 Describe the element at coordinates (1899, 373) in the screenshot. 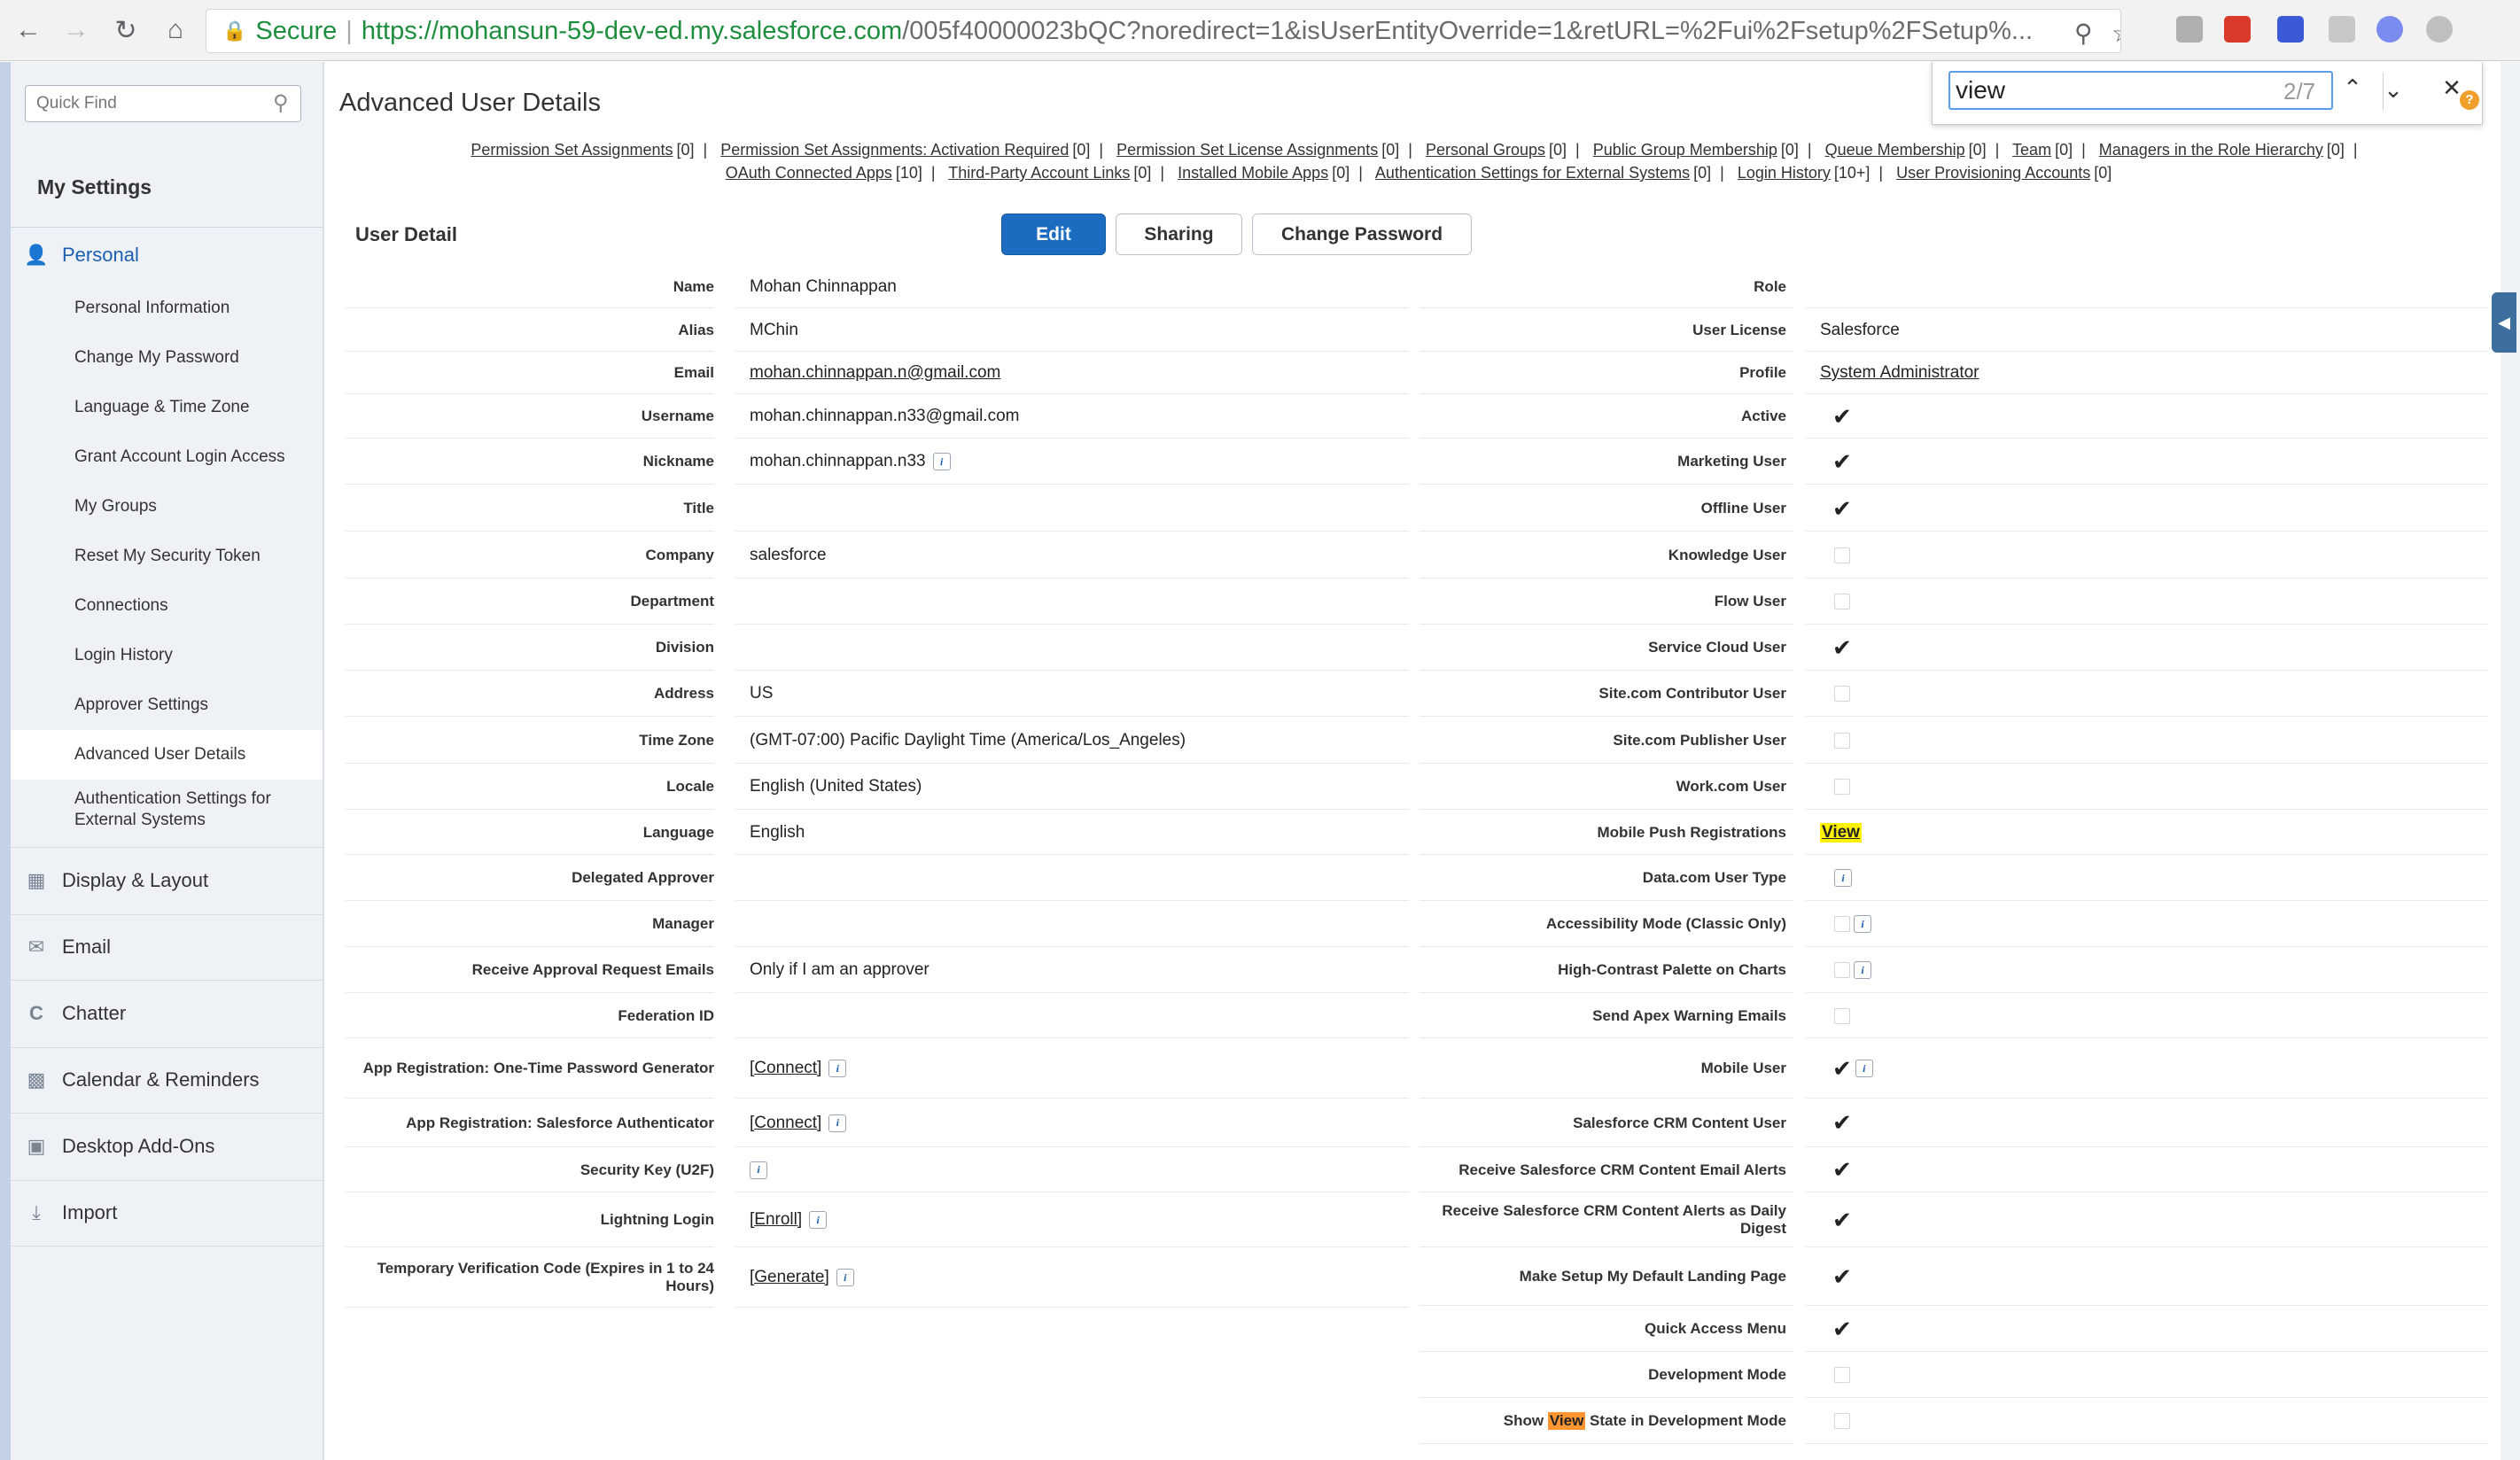

I see `field-link: System Administrator` at that location.